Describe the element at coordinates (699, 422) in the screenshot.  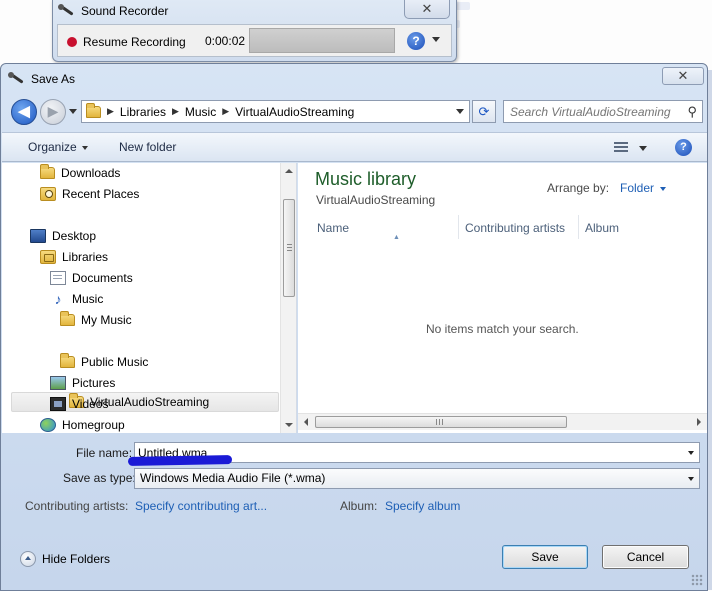
I see `scroll-right-arrow-icon` at that location.